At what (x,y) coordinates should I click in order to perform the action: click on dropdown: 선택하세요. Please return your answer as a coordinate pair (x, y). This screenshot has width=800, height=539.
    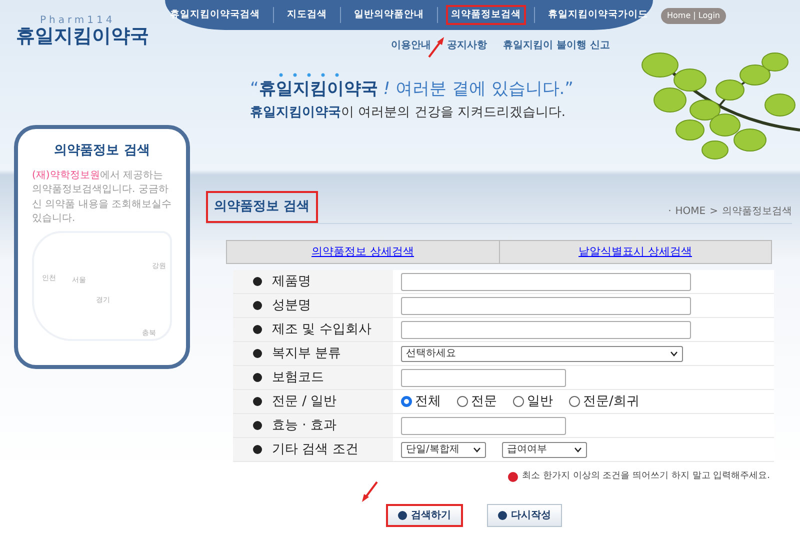
    Looking at the image, I should click on (542, 354).